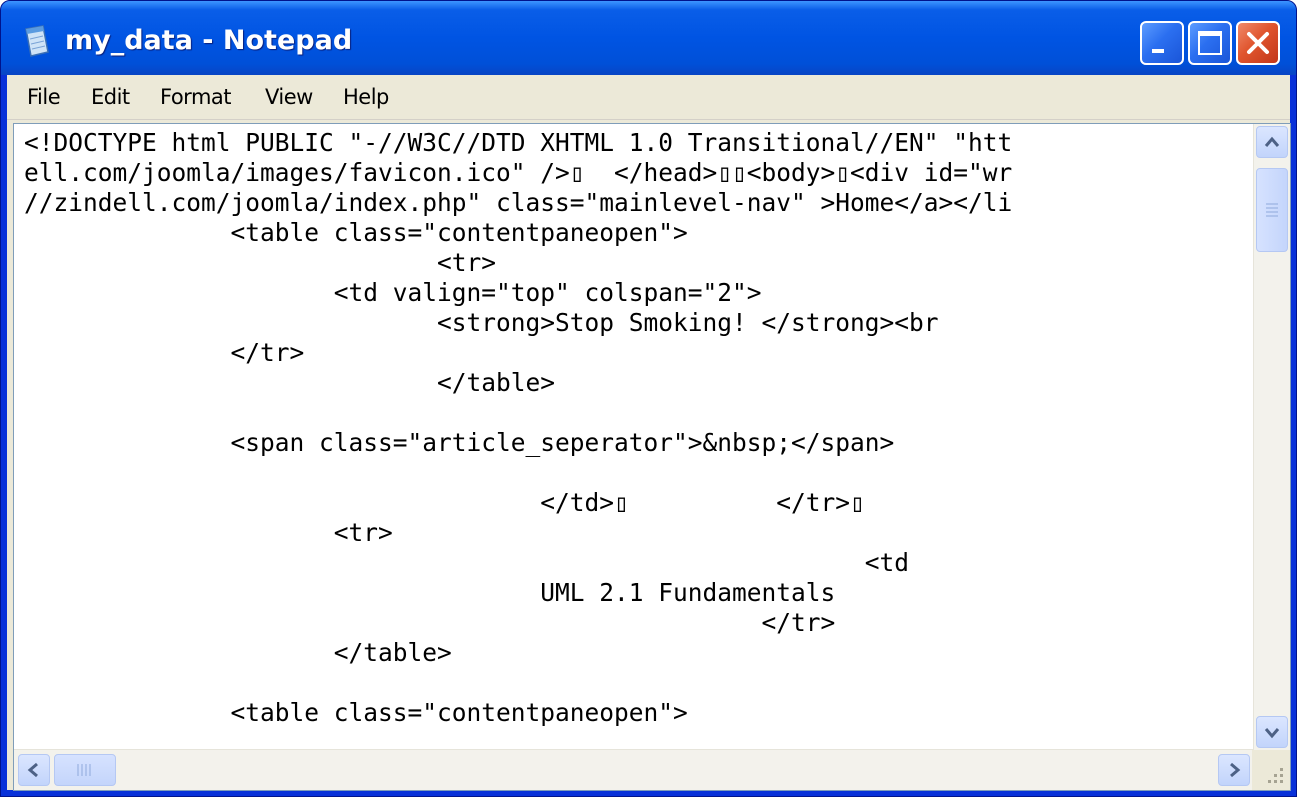 The width and height of the screenshot is (1297, 797). I want to click on close-icon, so click(1258, 43).